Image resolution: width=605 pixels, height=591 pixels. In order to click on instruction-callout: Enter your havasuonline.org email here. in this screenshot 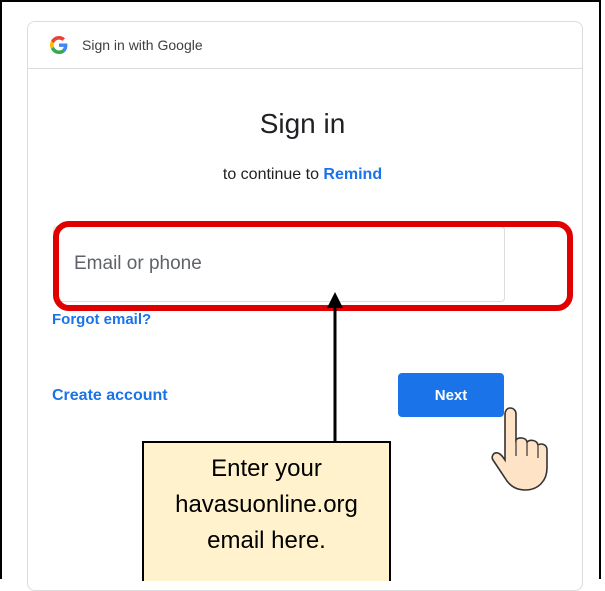, I will do `click(266, 511)`.